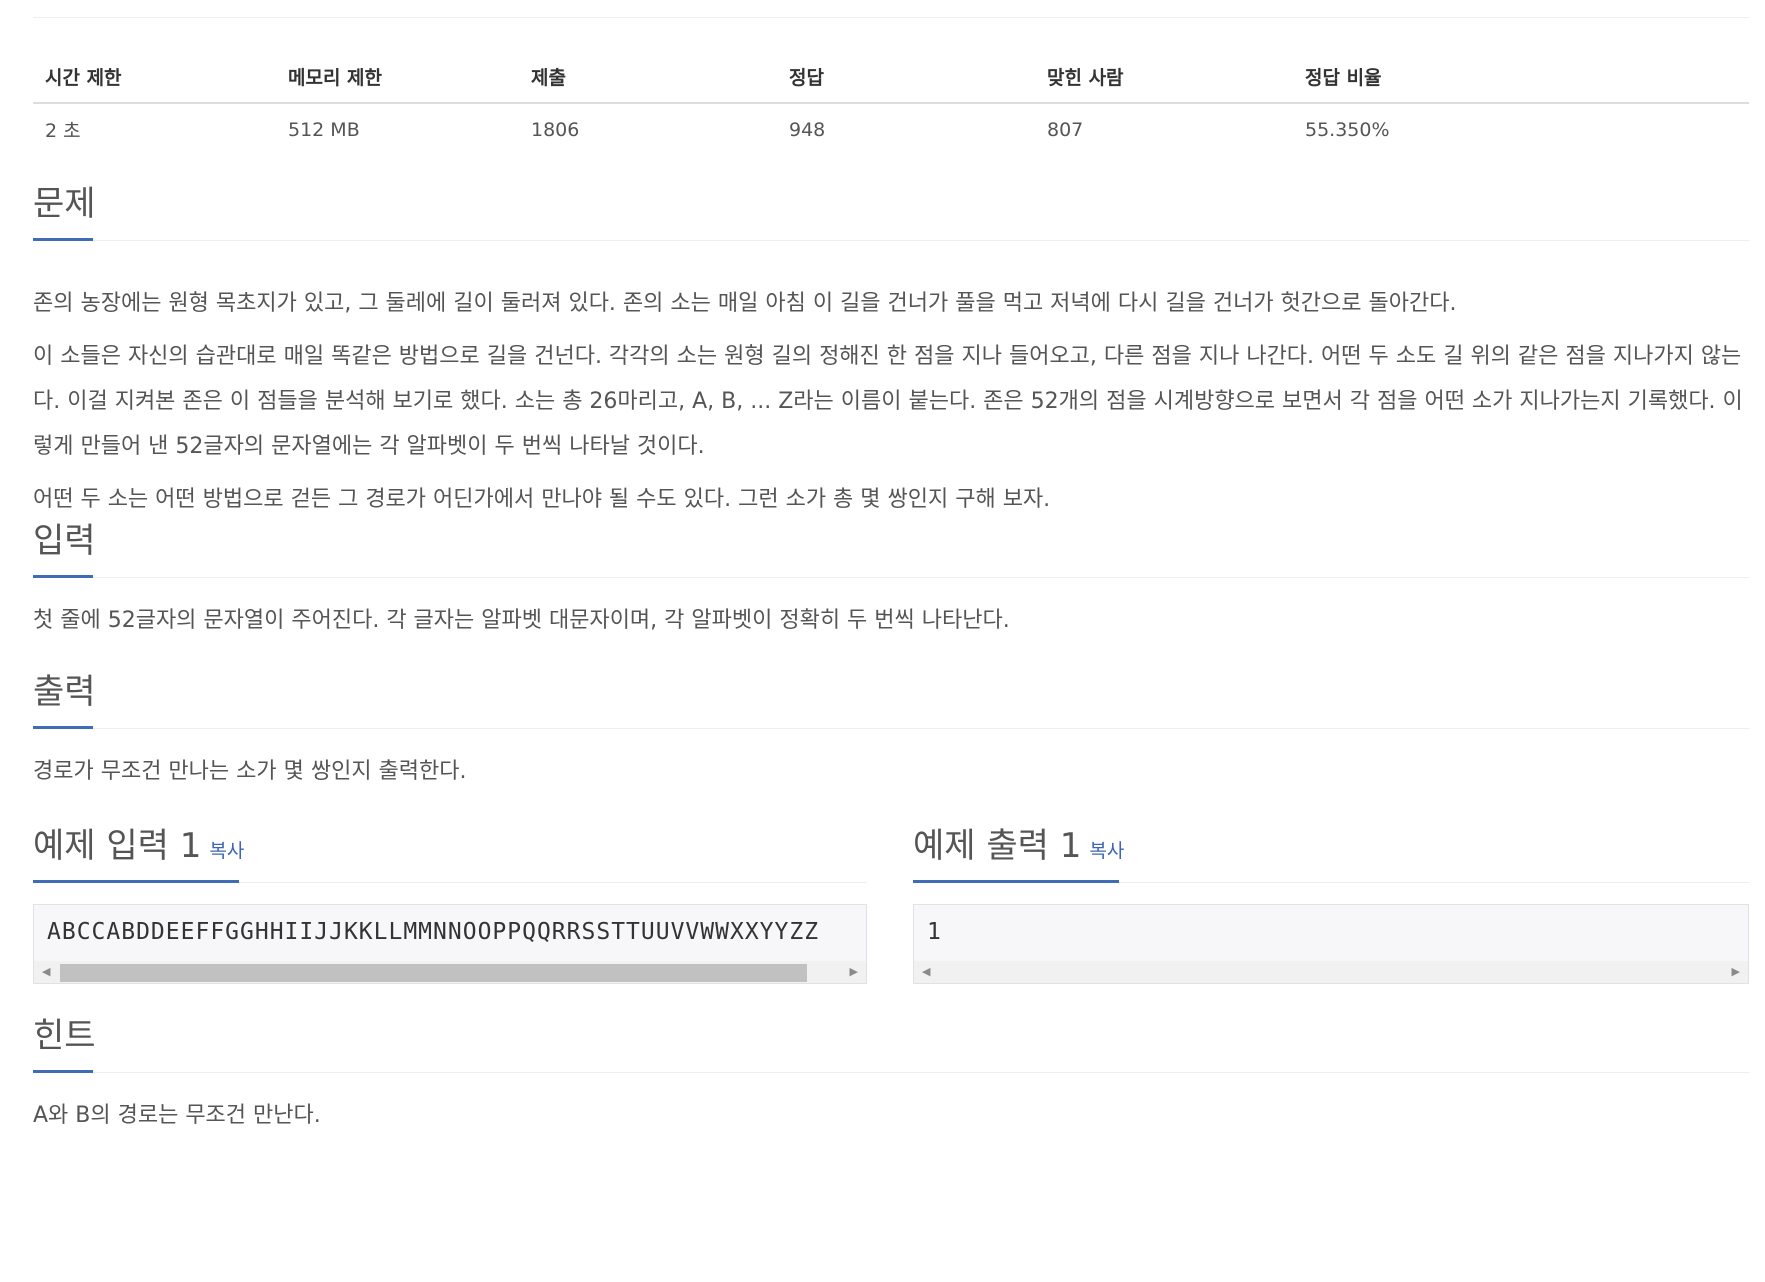  Describe the element at coordinates (117, 846) in the screenshot. I see `sample-input-title-text: 예제 입력 1` at that location.